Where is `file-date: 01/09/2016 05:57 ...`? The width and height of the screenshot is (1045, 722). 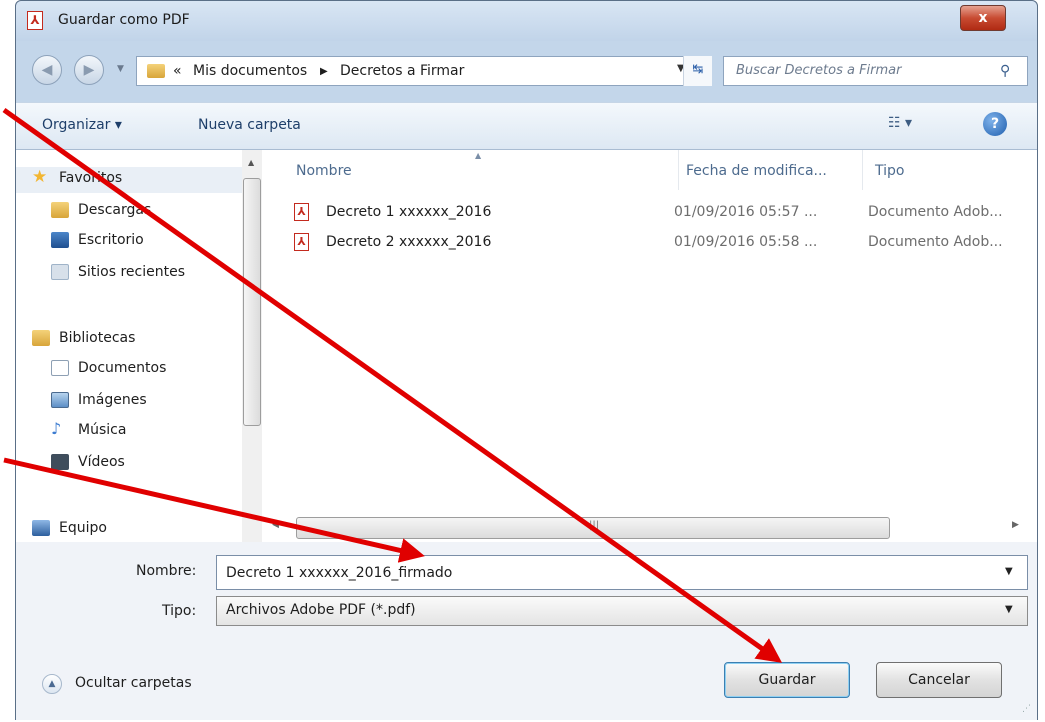
file-date: 01/09/2016 05:57 ... is located at coordinates (746, 212).